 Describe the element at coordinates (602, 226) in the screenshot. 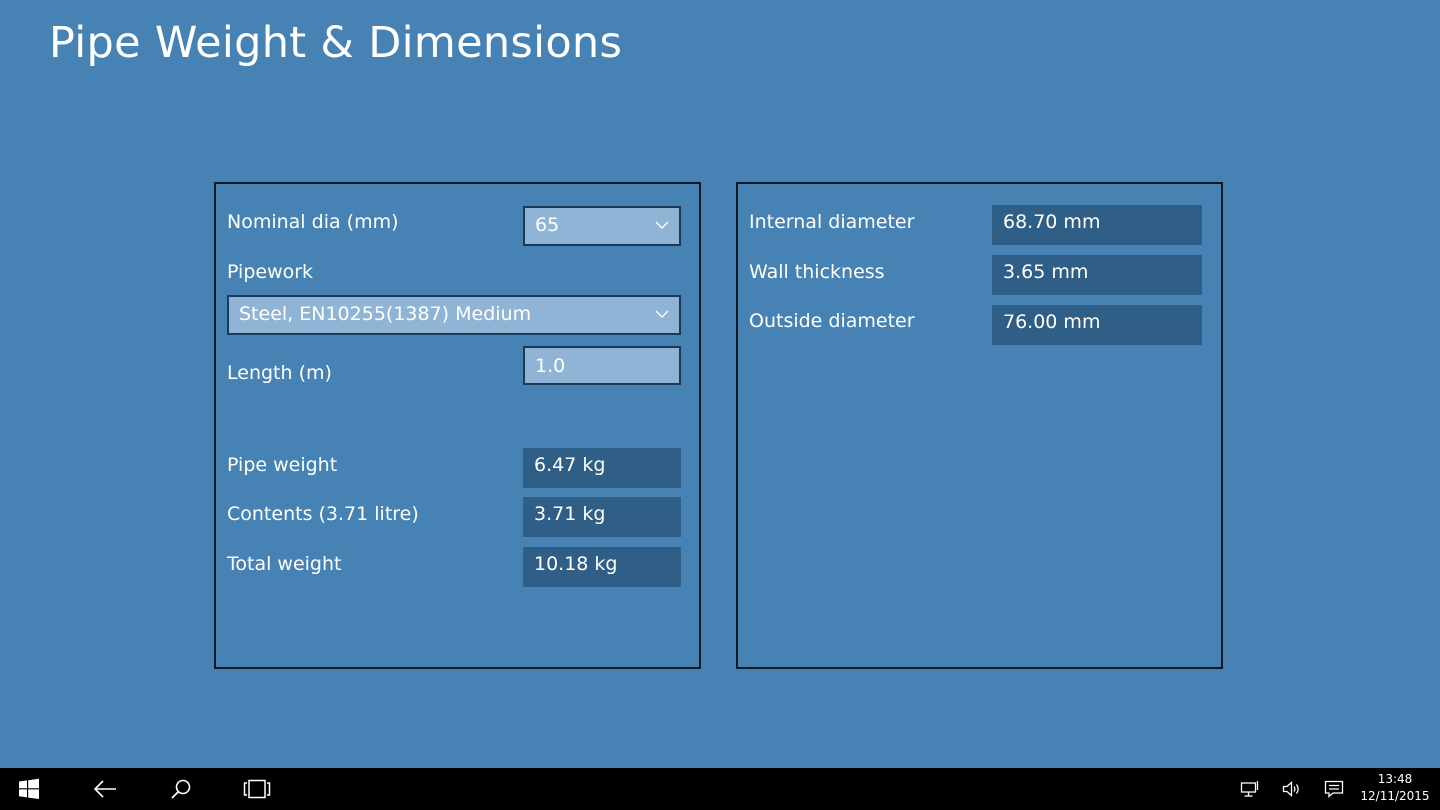

I see `nominal-dia-dropdown: 65` at that location.